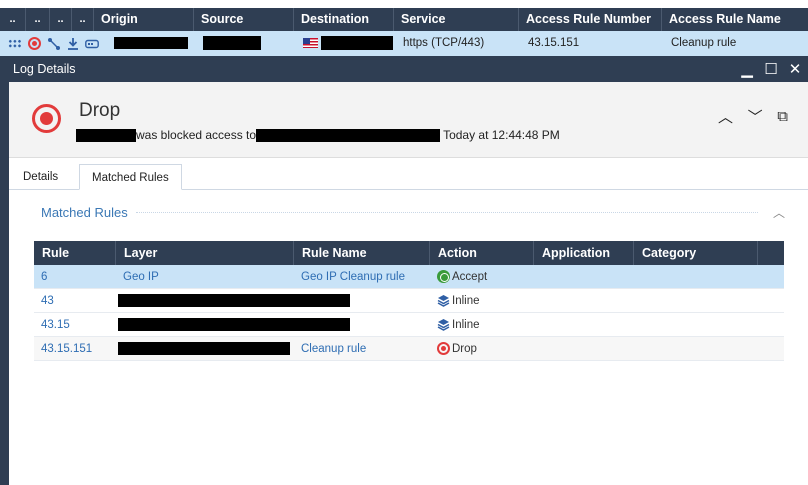  I want to click on action-label: Drop, so click(464, 348).